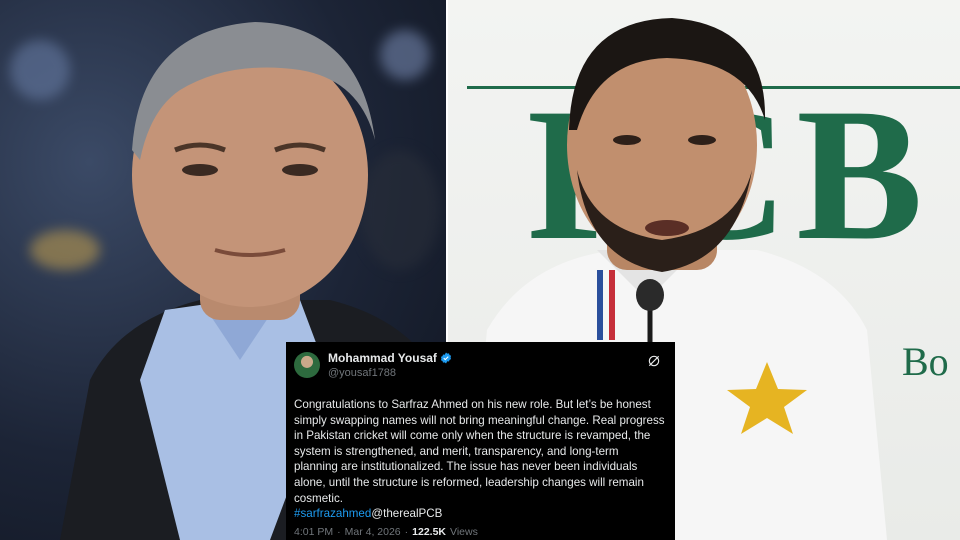 Image resolution: width=960 pixels, height=540 pixels. What do you see at coordinates (654, 361) in the screenshot?
I see `grok-icon` at bounding box center [654, 361].